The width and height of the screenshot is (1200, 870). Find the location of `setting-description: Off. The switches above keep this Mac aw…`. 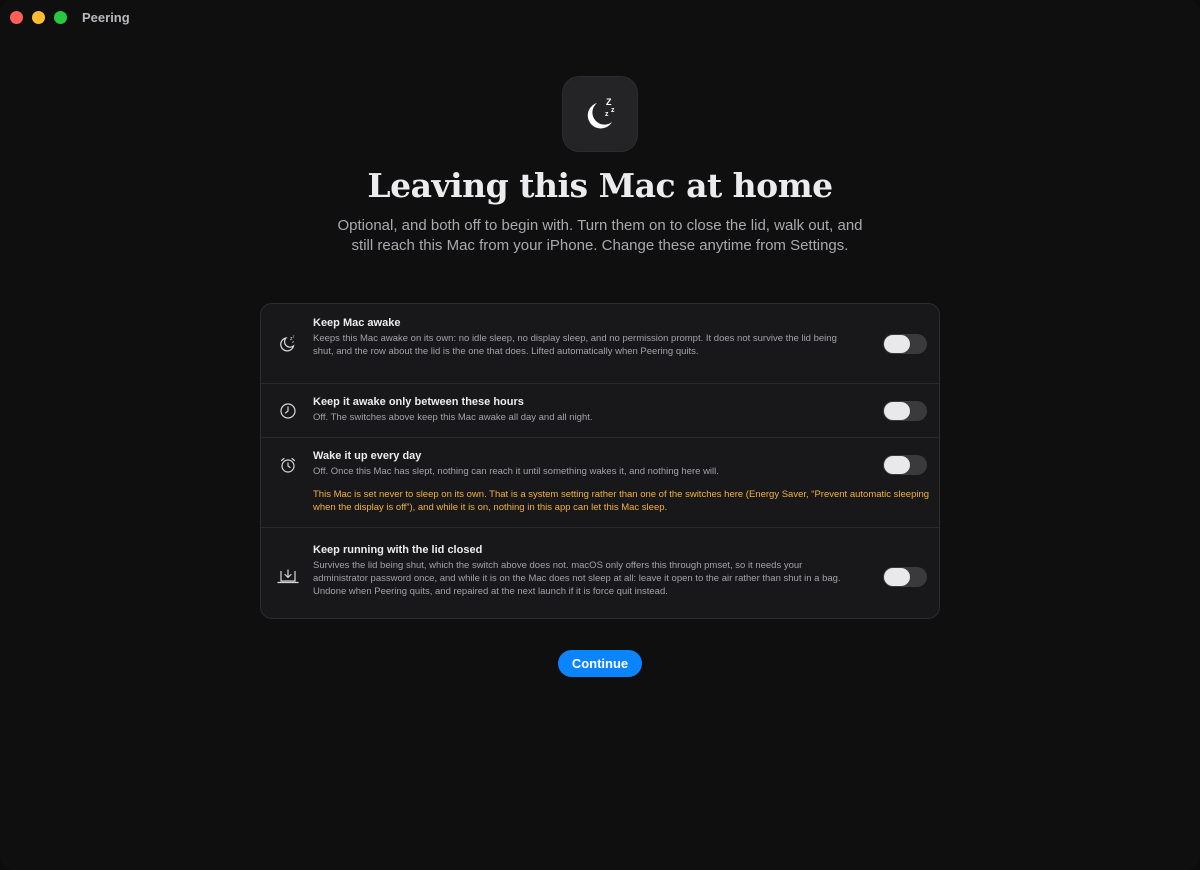

setting-description: Off. The switches above keep this Mac aw… is located at coordinates (453, 417).